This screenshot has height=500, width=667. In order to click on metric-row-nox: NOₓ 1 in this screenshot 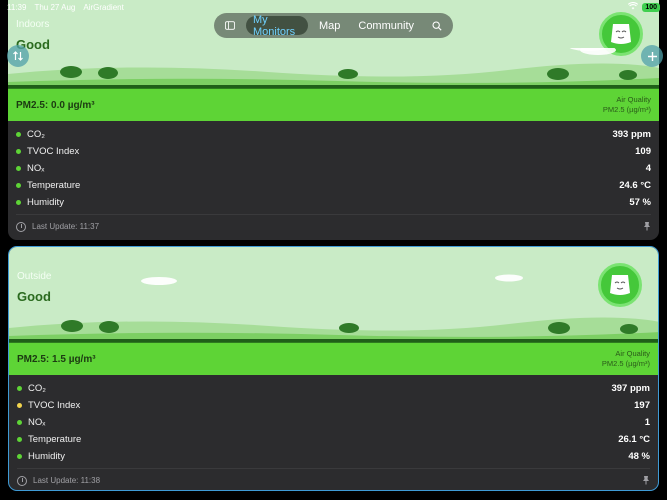, I will do `click(333, 422)`.